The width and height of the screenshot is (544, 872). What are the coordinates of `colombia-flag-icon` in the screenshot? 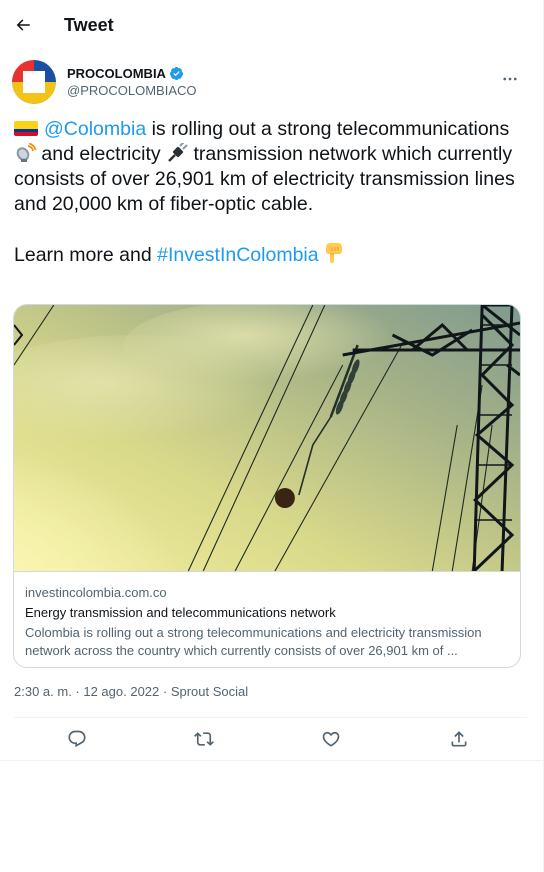 It's located at (26, 128).